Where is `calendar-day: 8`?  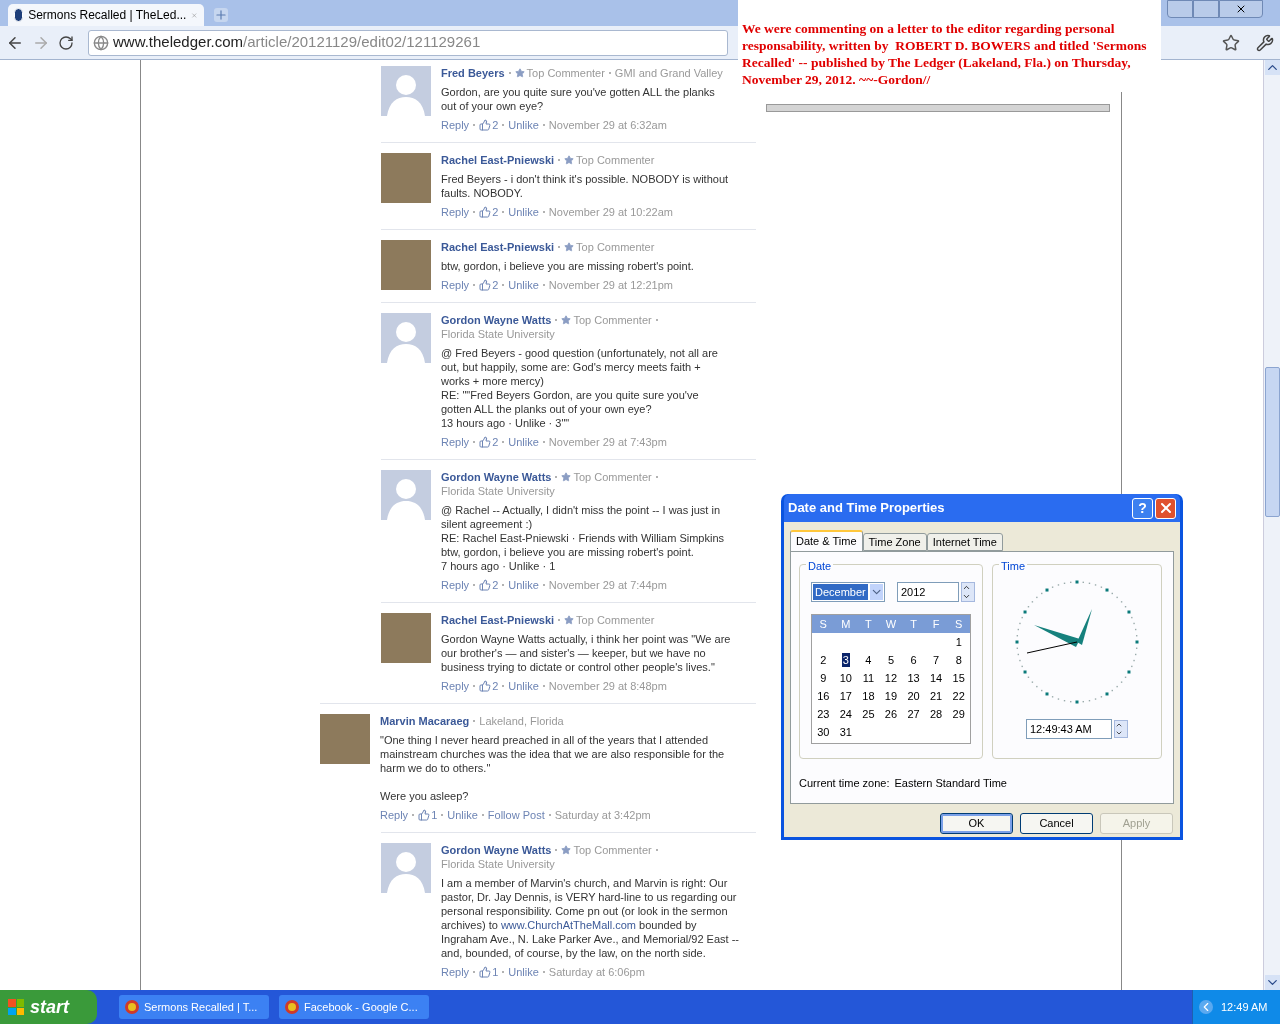 calendar-day: 8 is located at coordinates (958, 660).